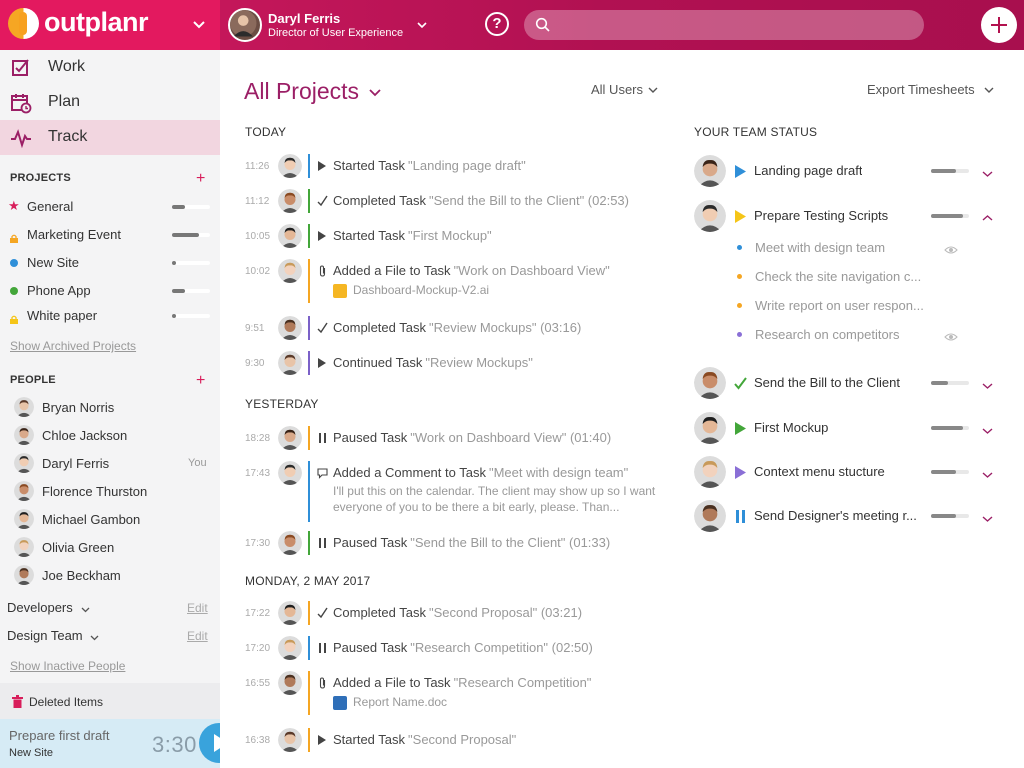 Image resolution: width=1024 pixels, height=768 pixels. What do you see at coordinates (849, 171) in the screenshot?
I see `team-status-row: Landing page draft` at bounding box center [849, 171].